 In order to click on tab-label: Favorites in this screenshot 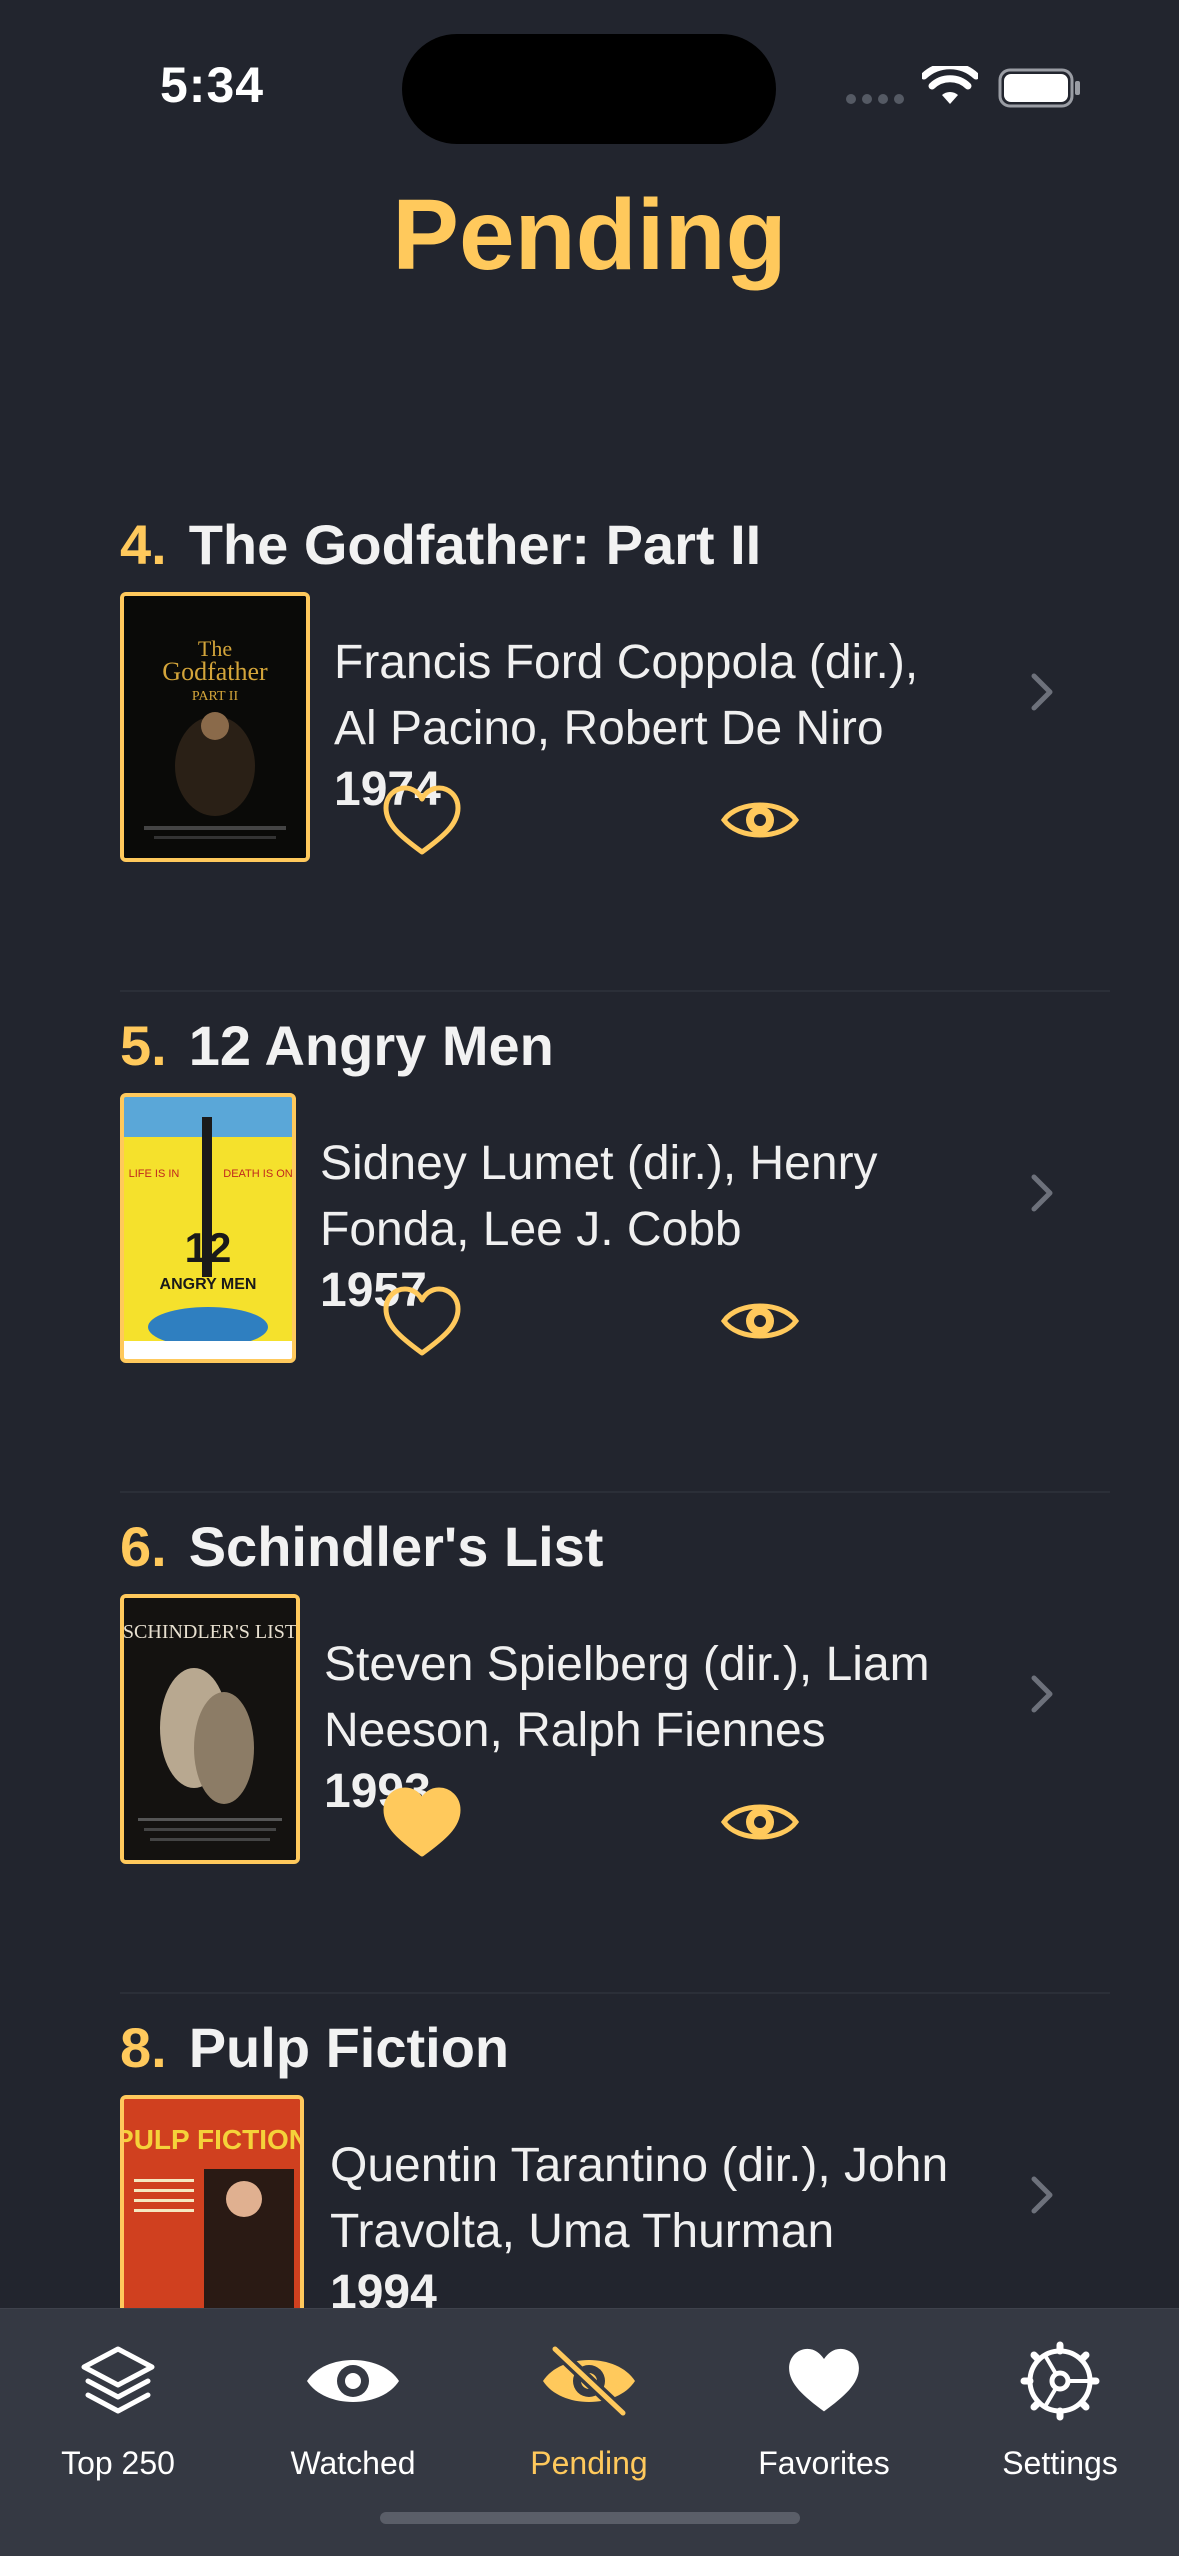, I will do `click(824, 2463)`.